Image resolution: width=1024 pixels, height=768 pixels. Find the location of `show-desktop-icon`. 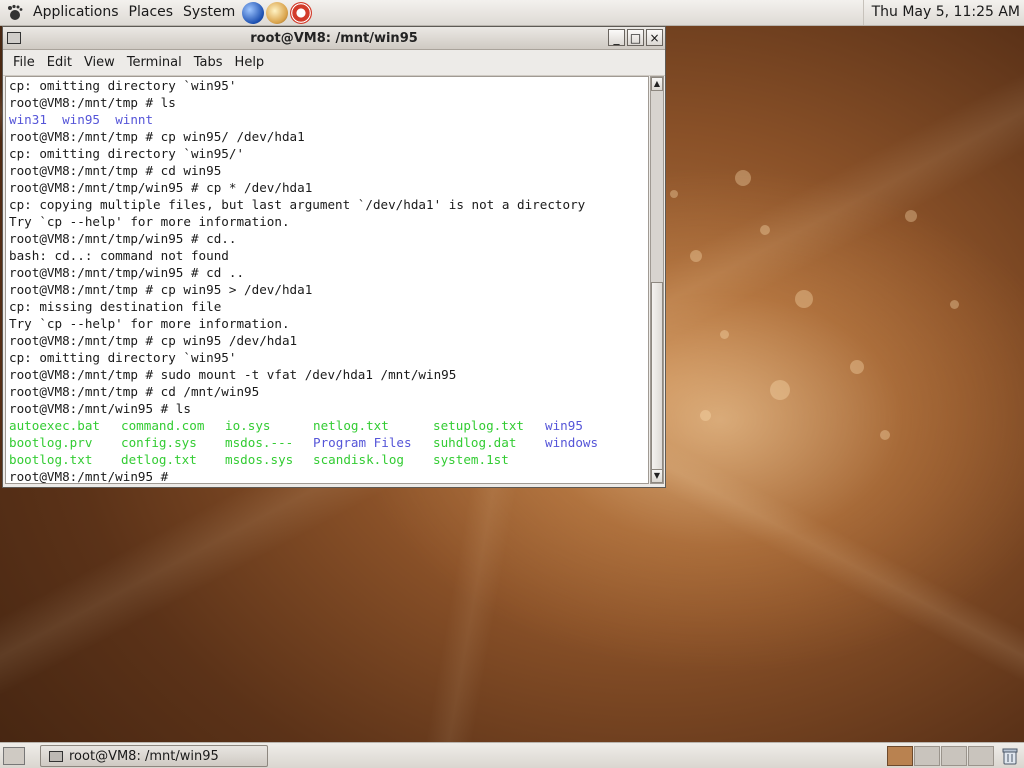

show-desktop-icon is located at coordinates (14, 756).